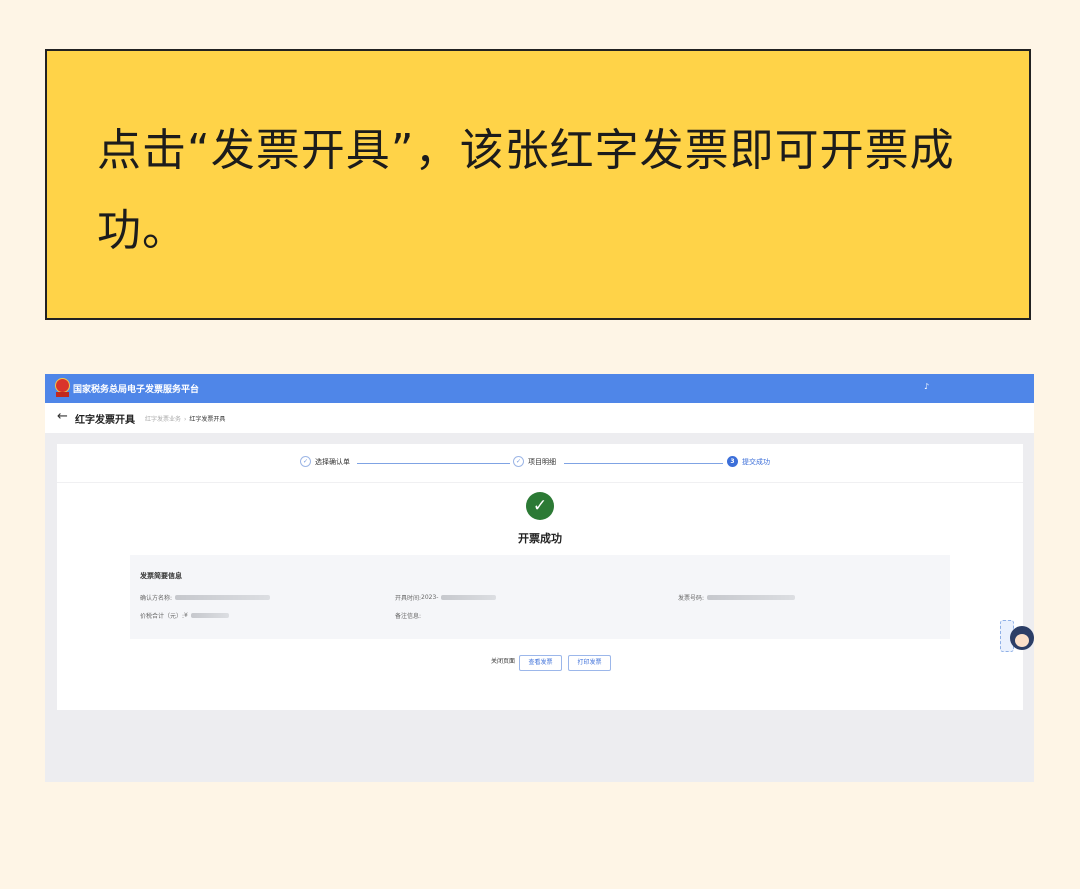 This screenshot has height=889, width=1080. Describe the element at coordinates (105, 420) in the screenshot. I see `page-title: 红字发票开具` at that location.